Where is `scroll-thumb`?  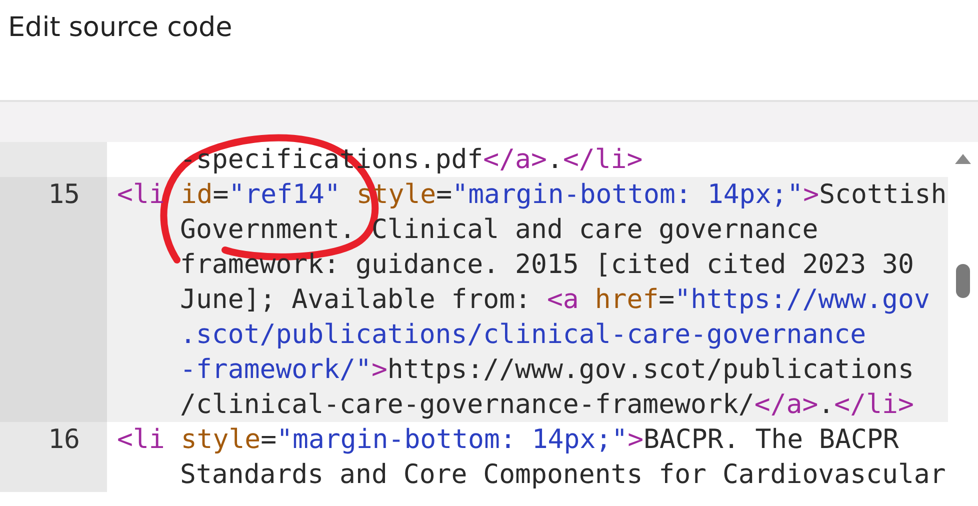 scroll-thumb is located at coordinates (963, 281).